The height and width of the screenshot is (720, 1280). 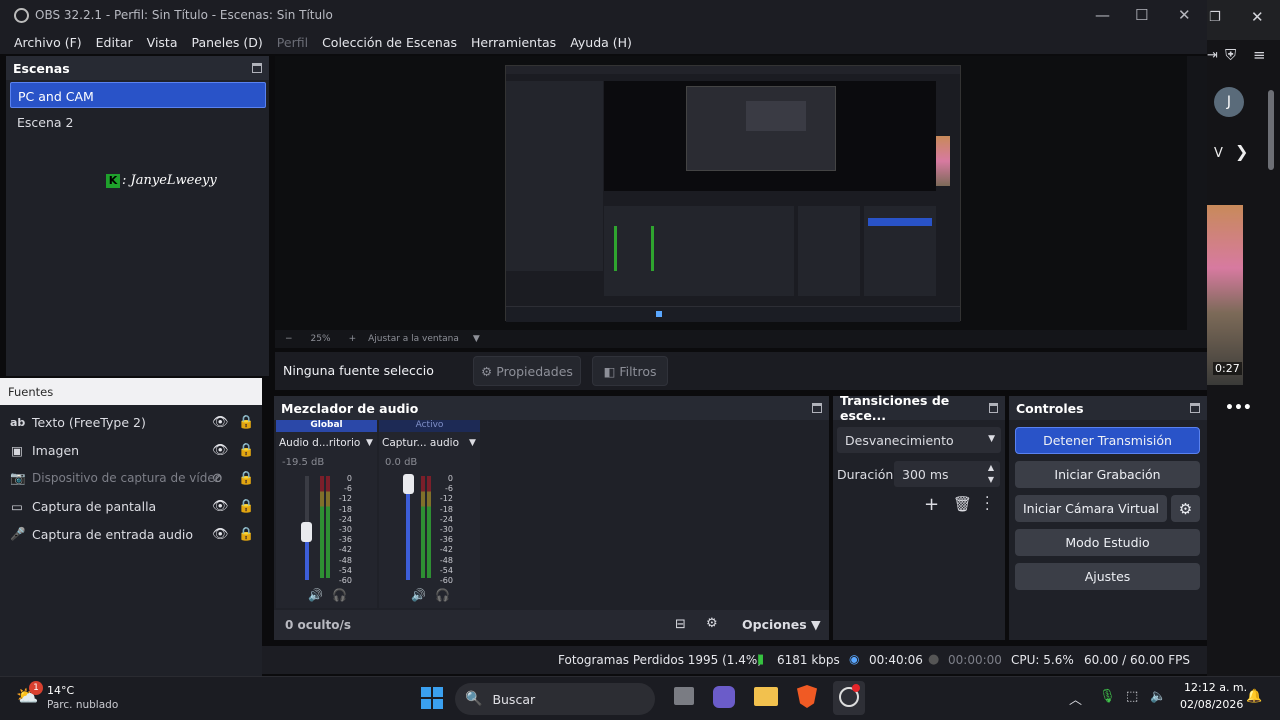 I want to click on source-item-audio-input: 🎤 Captura de entrada audio 👁 🔒, so click(x=131, y=534).